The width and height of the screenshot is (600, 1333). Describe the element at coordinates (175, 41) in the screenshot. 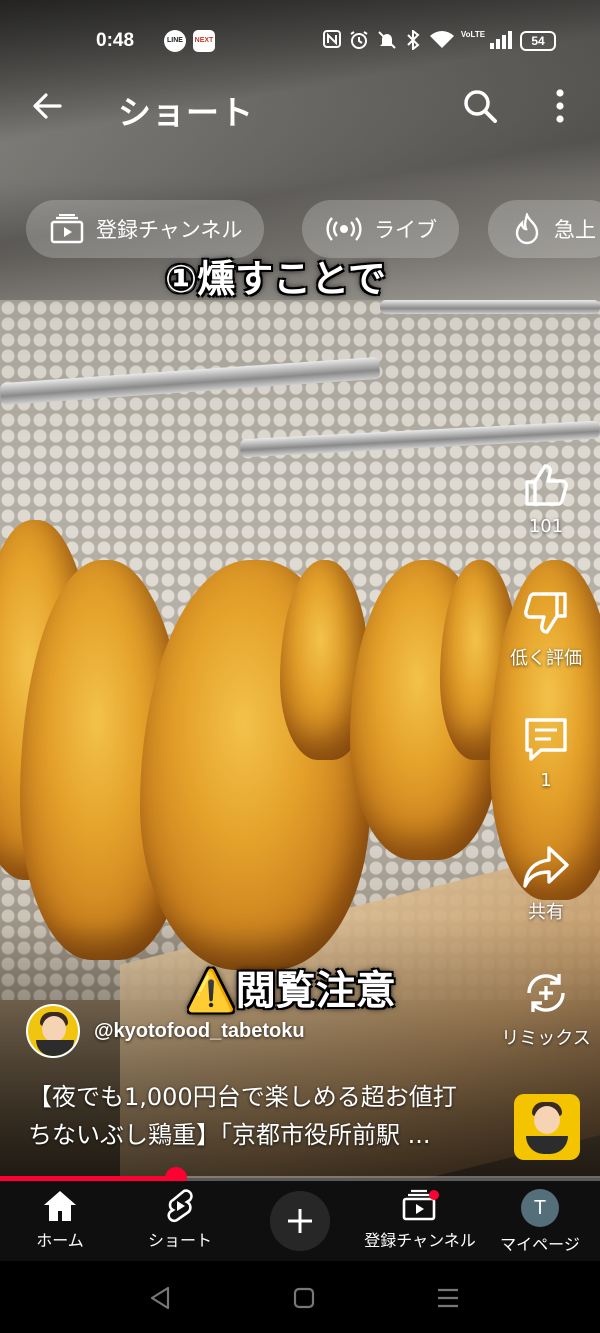

I see `line-notification-icon: LINE` at that location.